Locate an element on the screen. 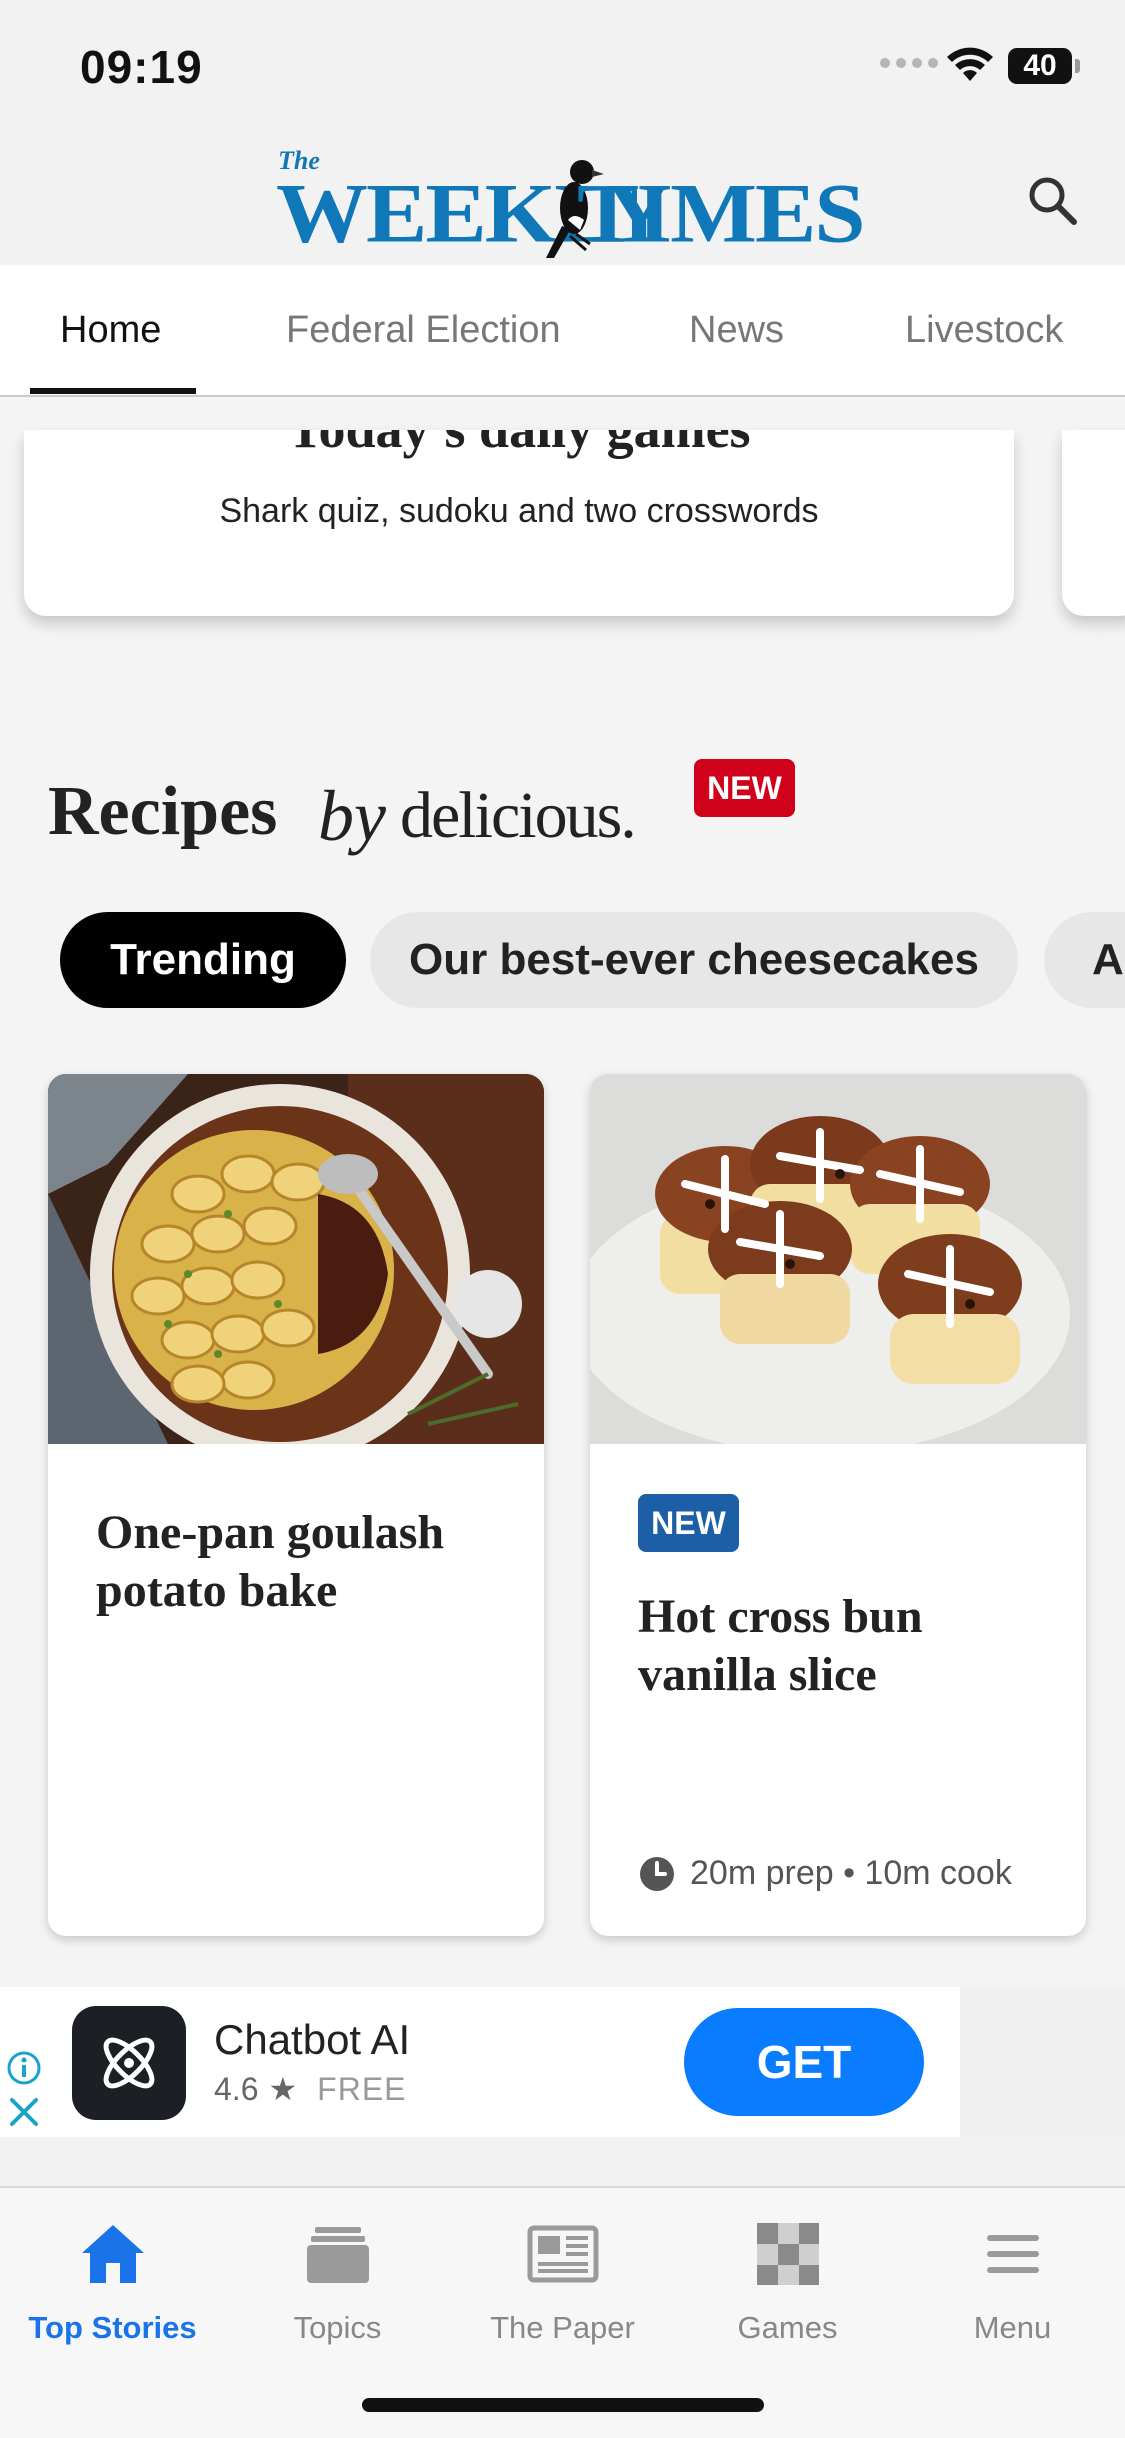 This screenshot has width=1125, height=2438. recipes-heading: Recipes is located at coordinates (163, 811).